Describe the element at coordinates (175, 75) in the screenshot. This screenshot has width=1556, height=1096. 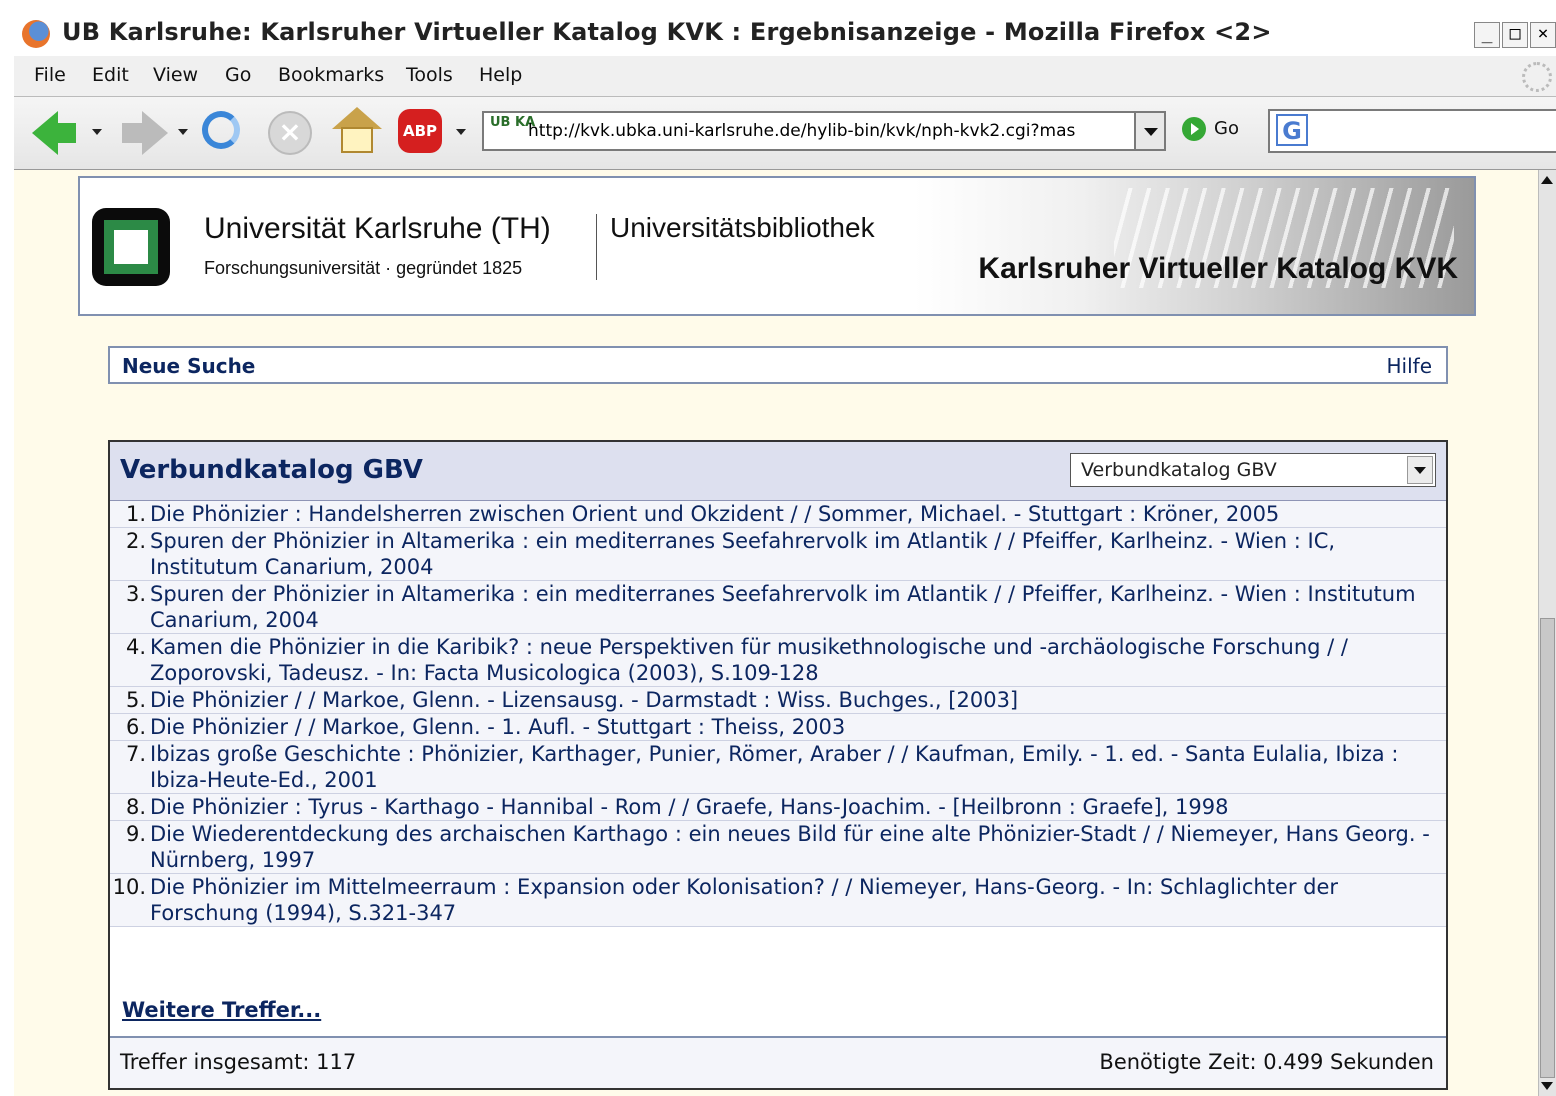
I see `menu-view: View` at that location.